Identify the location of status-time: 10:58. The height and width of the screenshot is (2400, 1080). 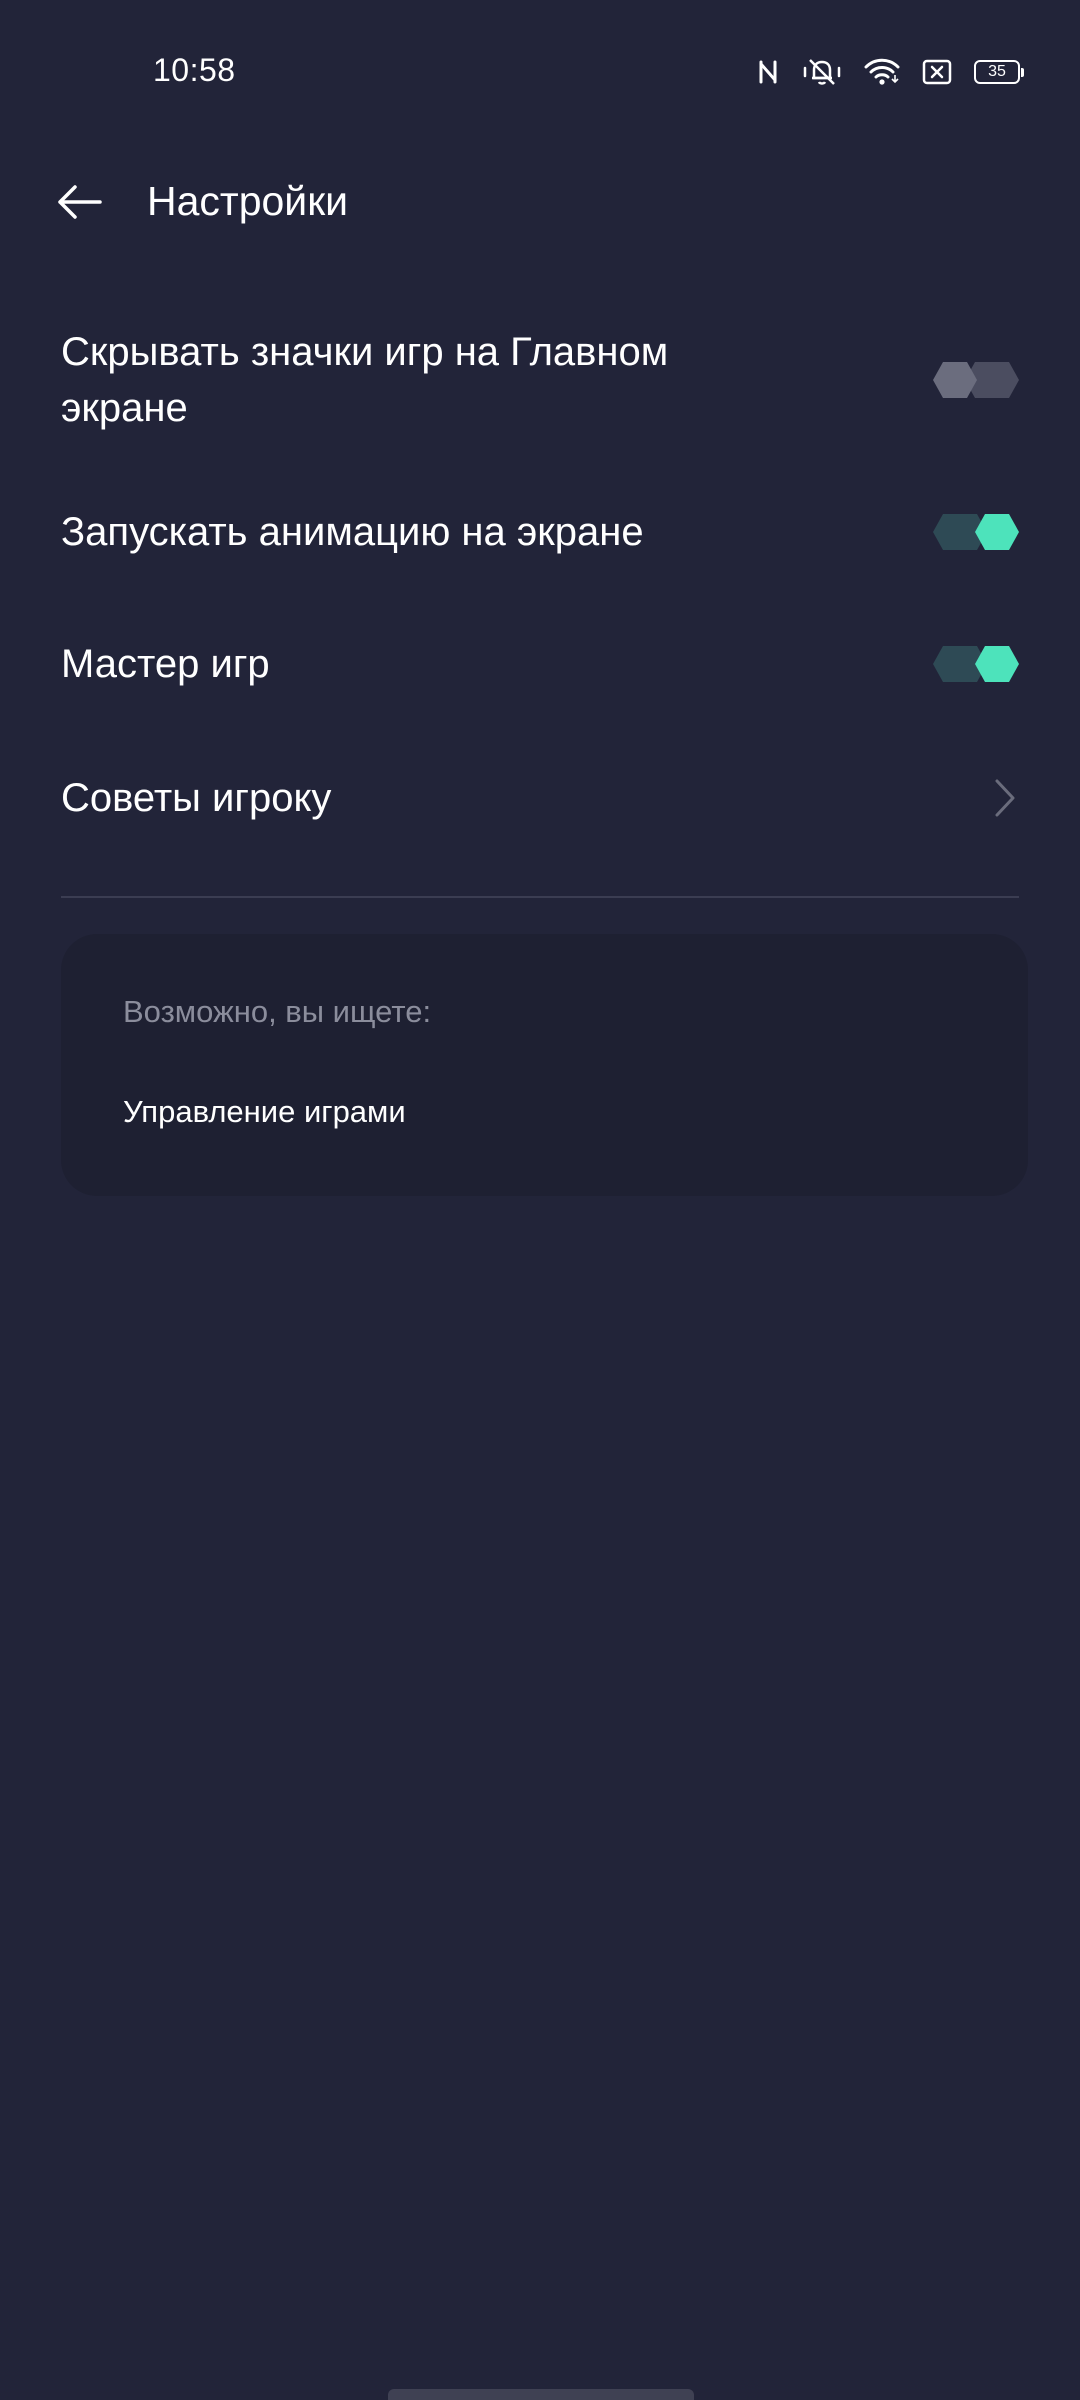
(194, 70).